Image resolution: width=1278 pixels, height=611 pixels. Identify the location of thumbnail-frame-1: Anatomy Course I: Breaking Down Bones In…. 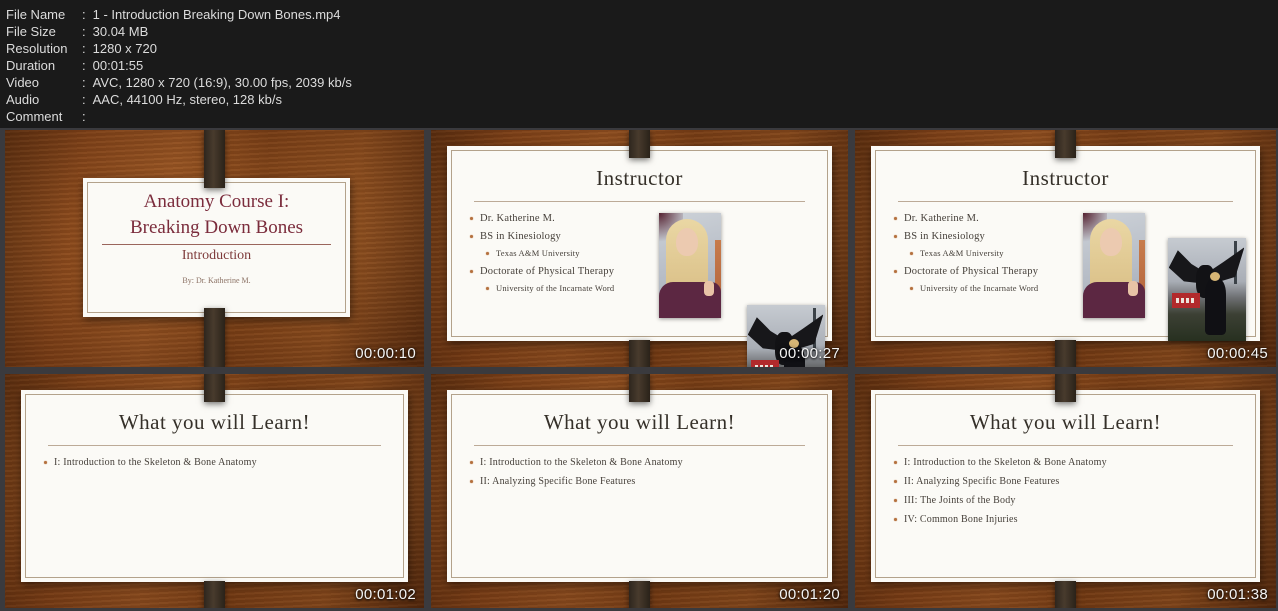
(214, 248).